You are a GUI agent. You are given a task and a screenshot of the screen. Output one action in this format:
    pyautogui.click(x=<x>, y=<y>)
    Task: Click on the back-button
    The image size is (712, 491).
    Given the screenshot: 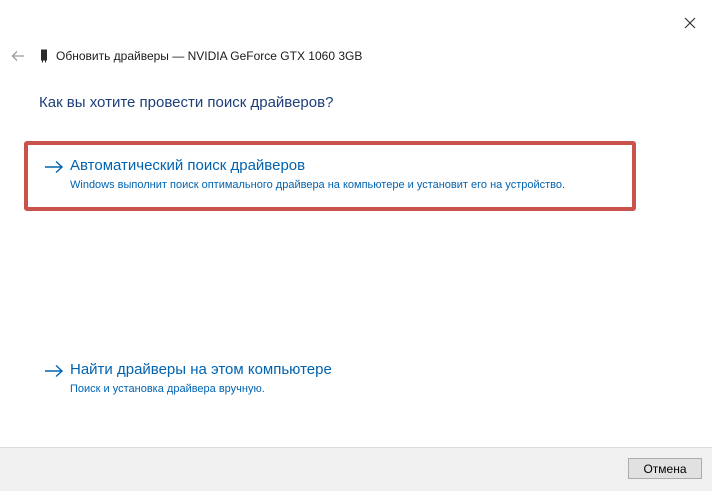 What is the action you would take?
    pyautogui.click(x=18, y=56)
    